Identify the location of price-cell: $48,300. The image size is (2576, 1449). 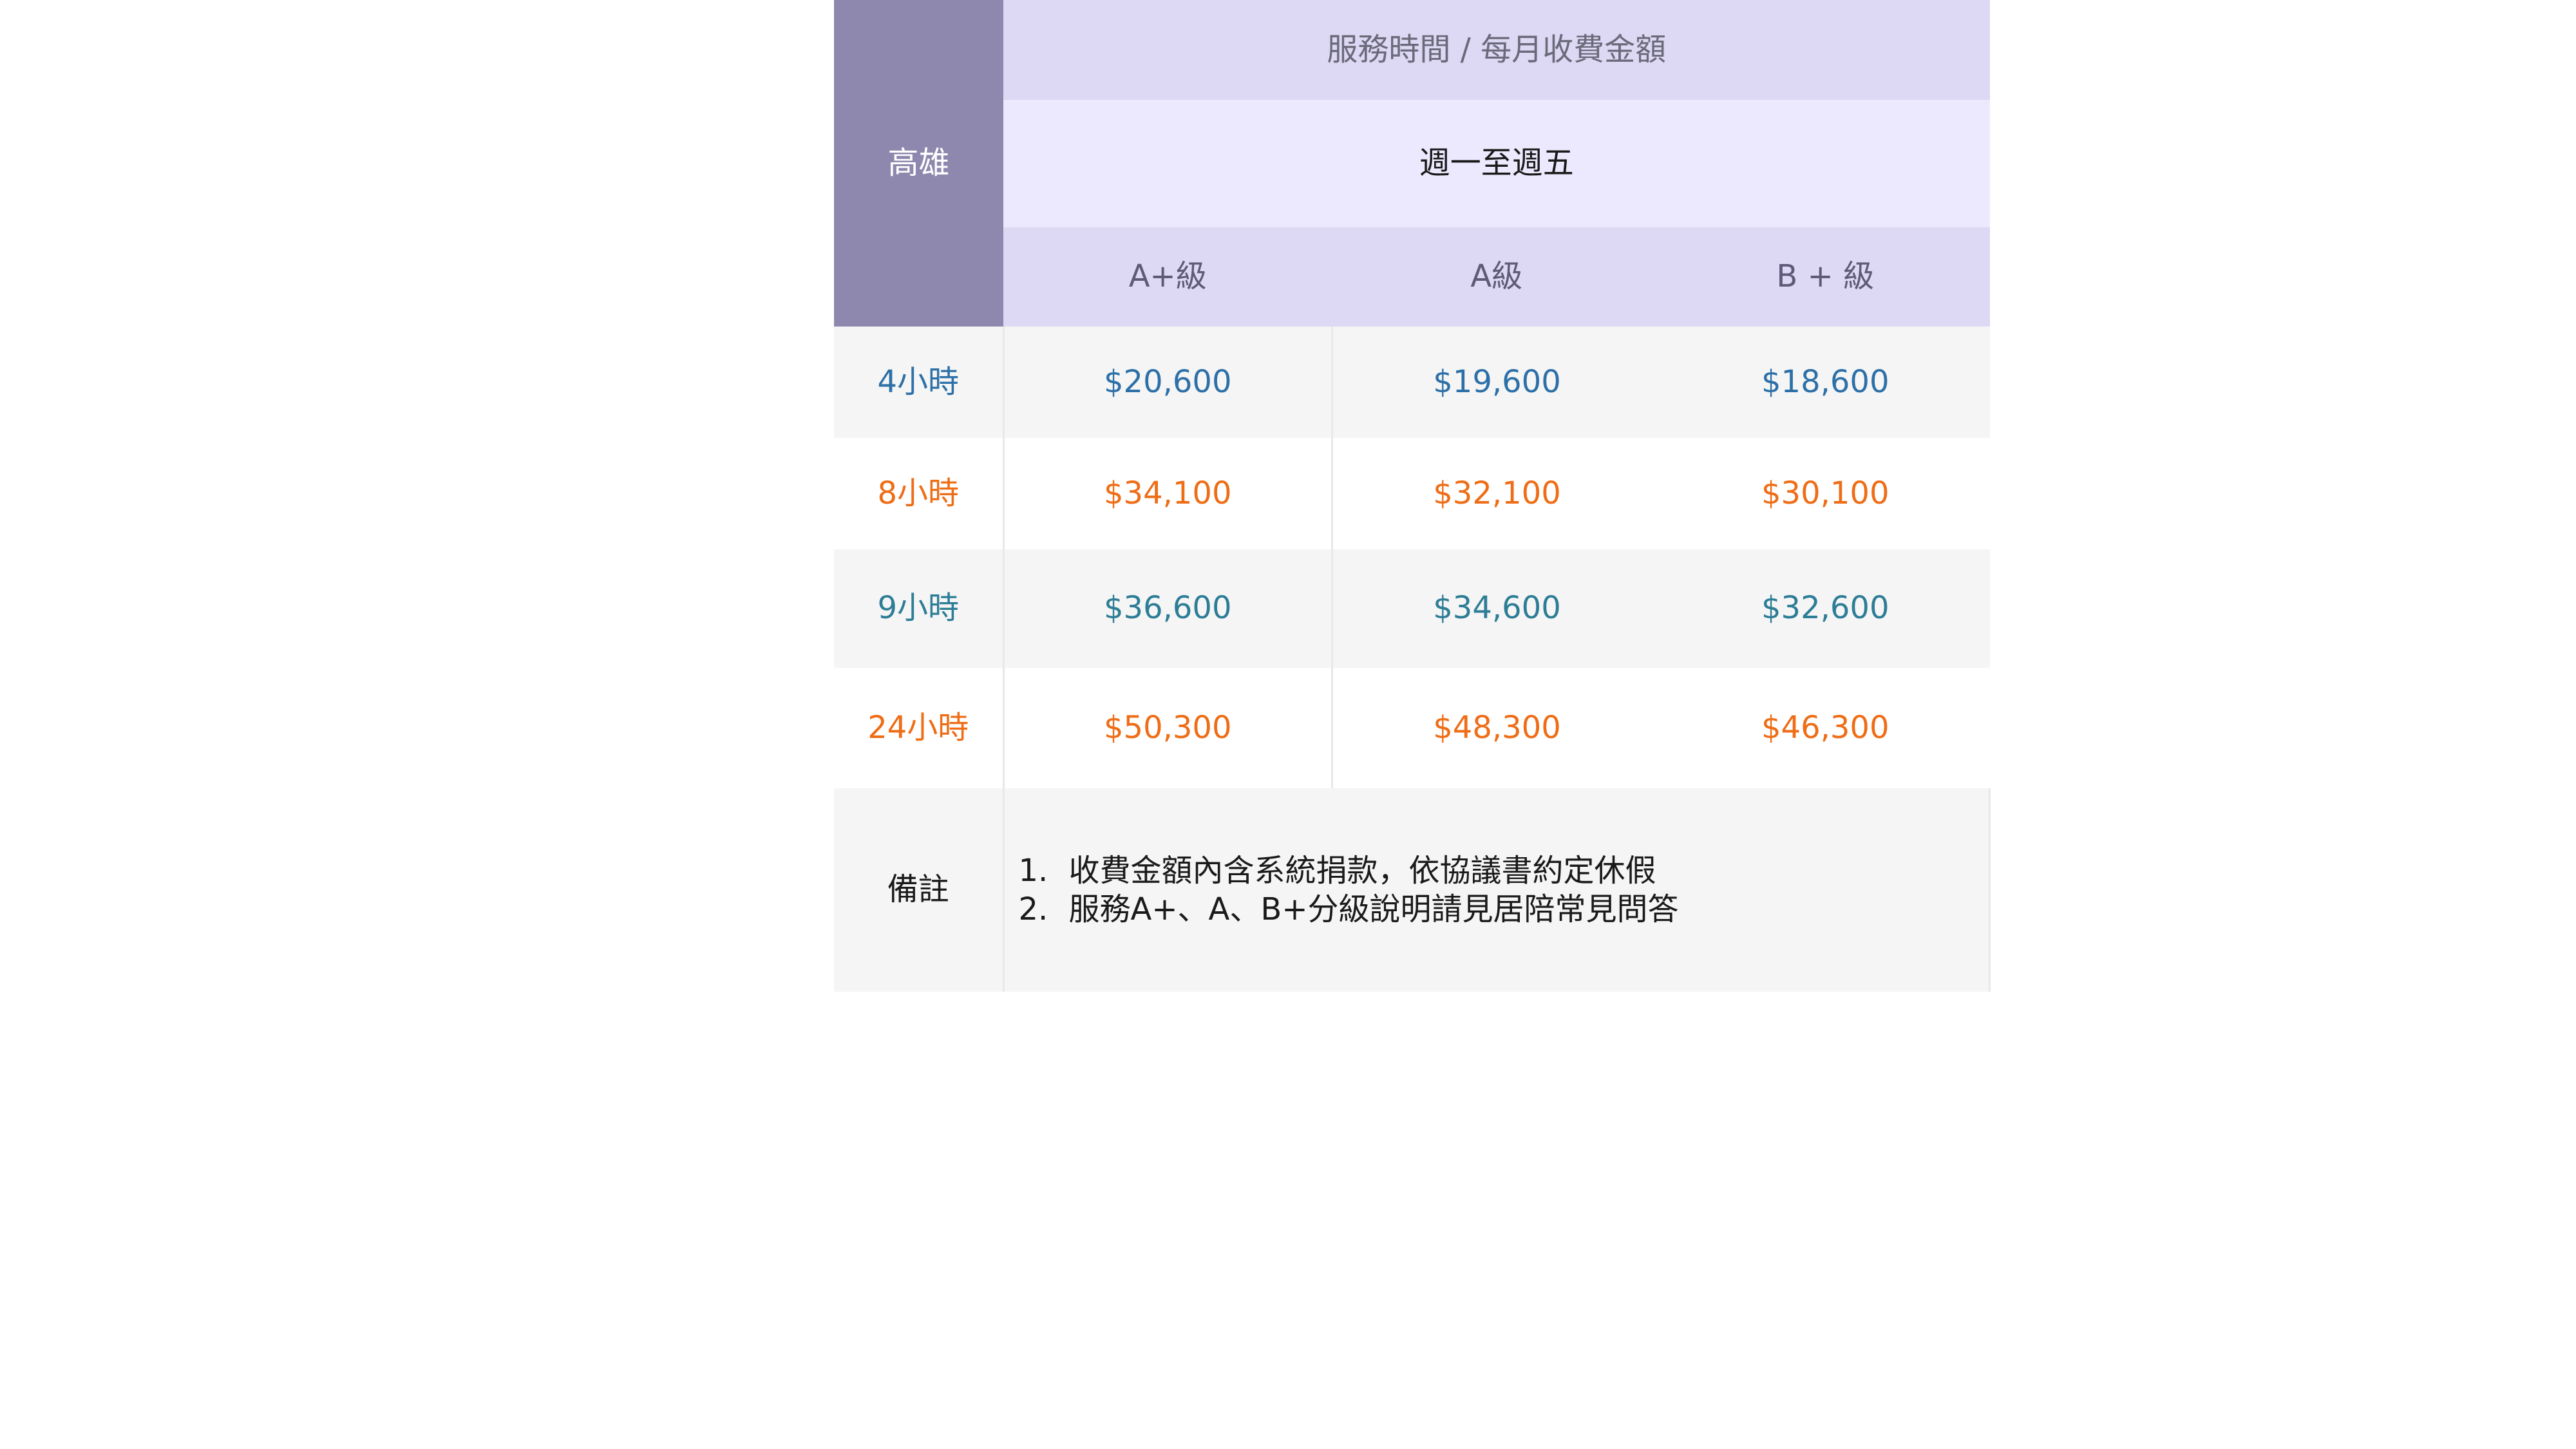
(1496, 728).